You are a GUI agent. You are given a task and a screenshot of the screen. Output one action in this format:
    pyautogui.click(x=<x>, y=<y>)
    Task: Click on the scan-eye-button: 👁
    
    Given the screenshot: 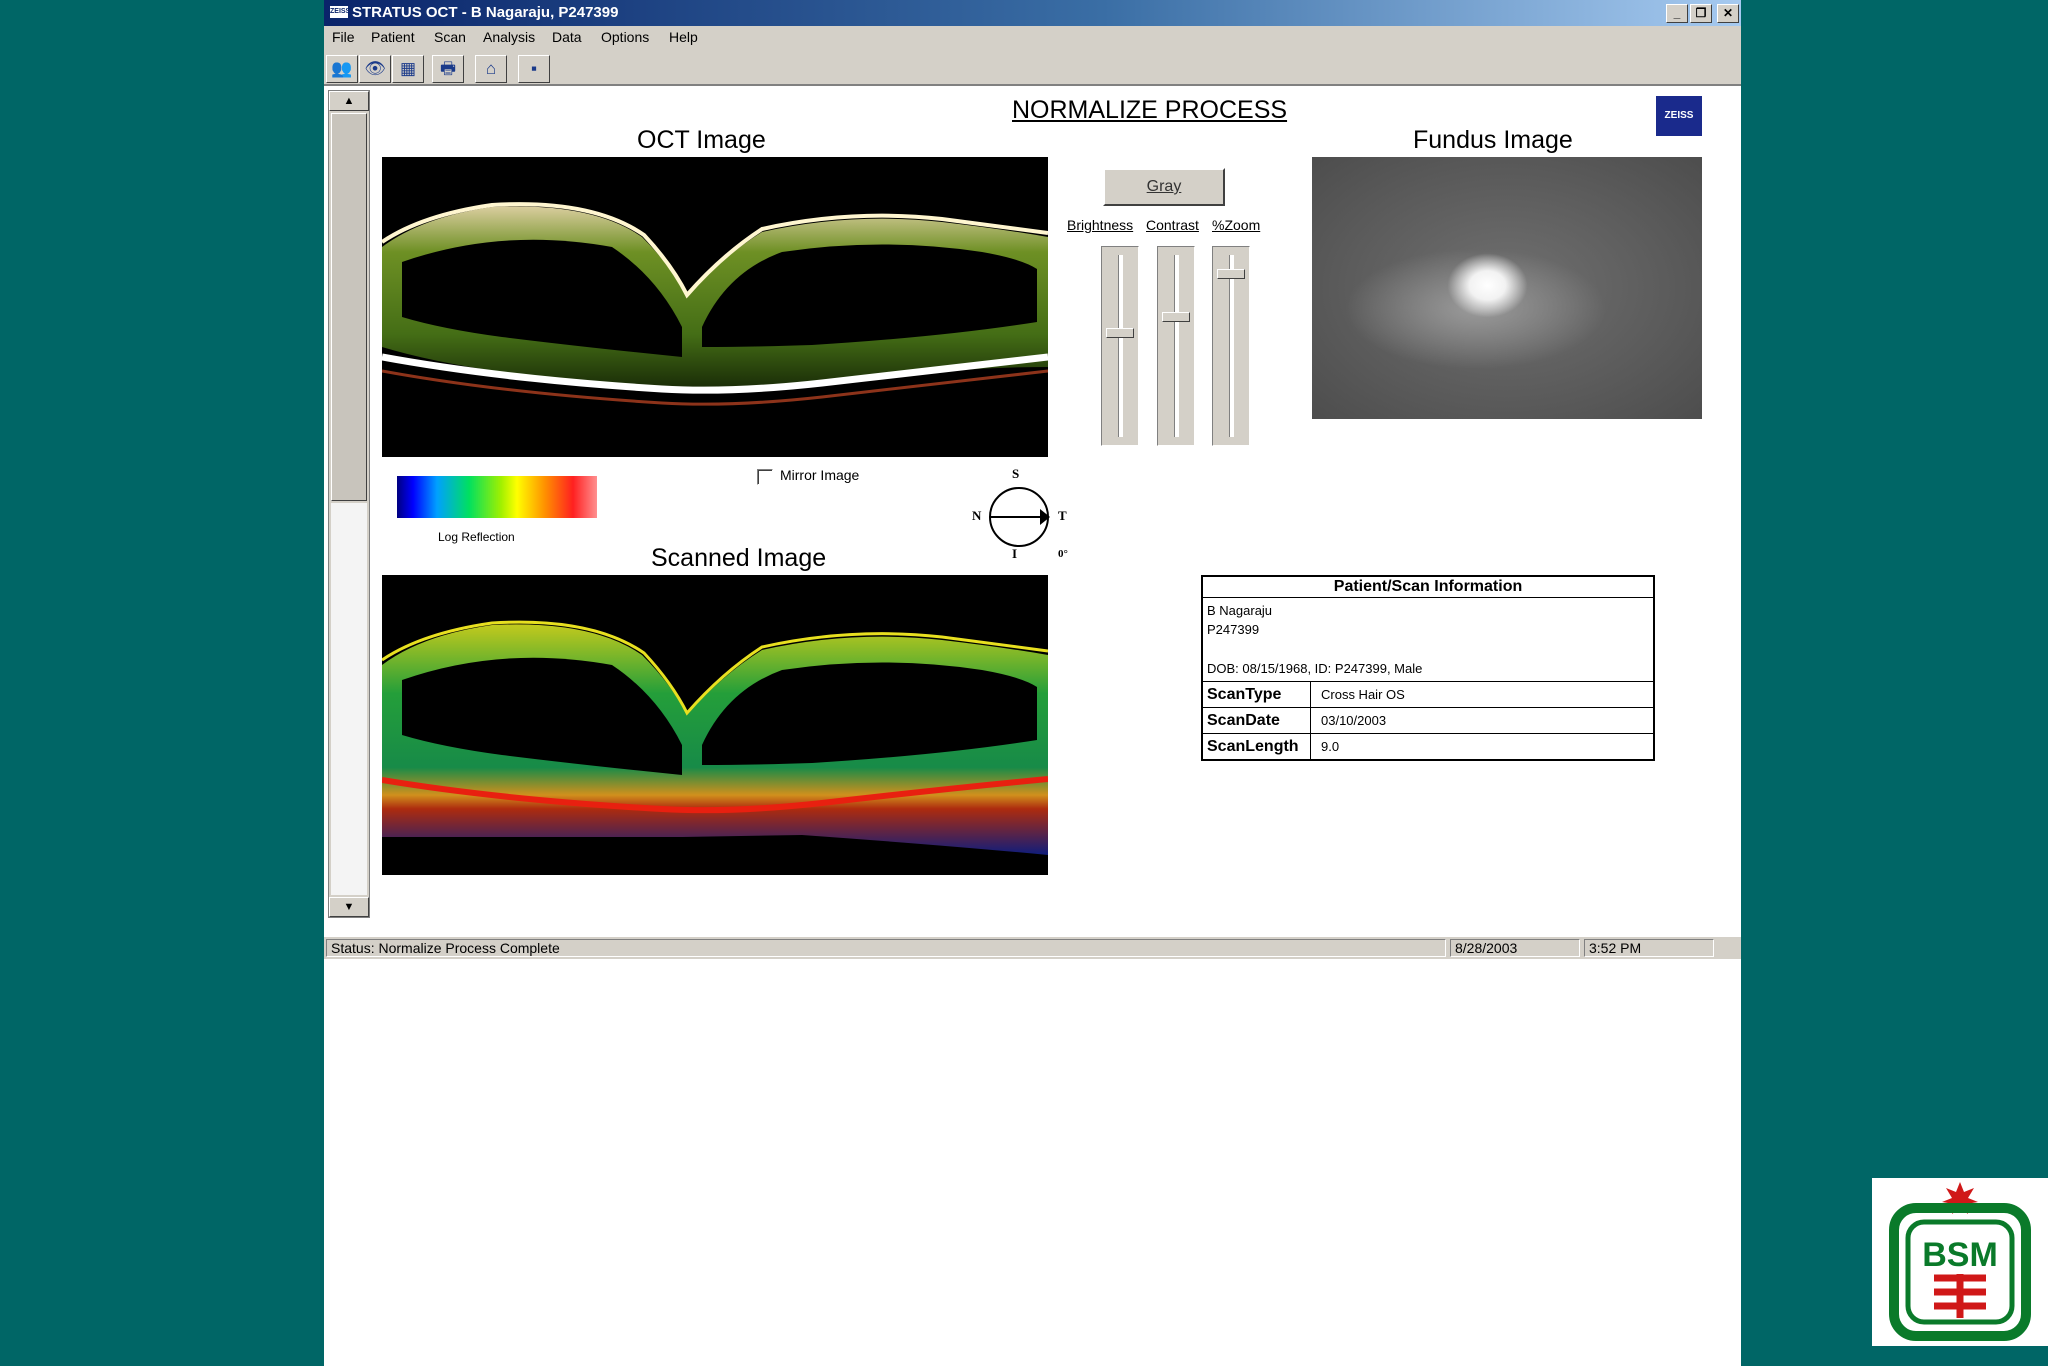 What is the action you would take?
    pyautogui.click(x=375, y=69)
    